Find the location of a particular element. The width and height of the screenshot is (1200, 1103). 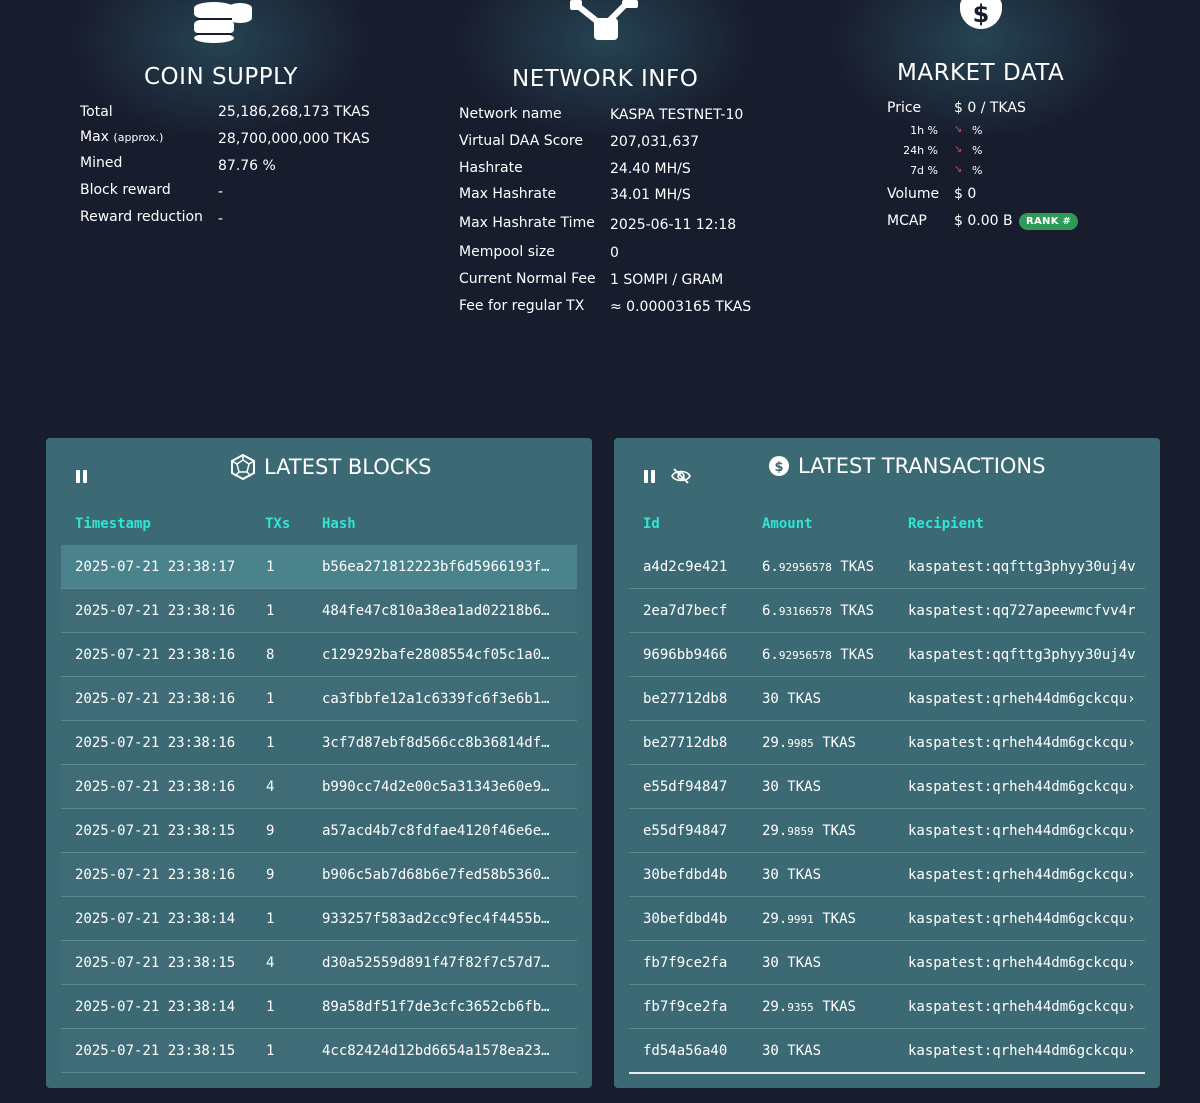

header-txs: TXs is located at coordinates (277, 524).